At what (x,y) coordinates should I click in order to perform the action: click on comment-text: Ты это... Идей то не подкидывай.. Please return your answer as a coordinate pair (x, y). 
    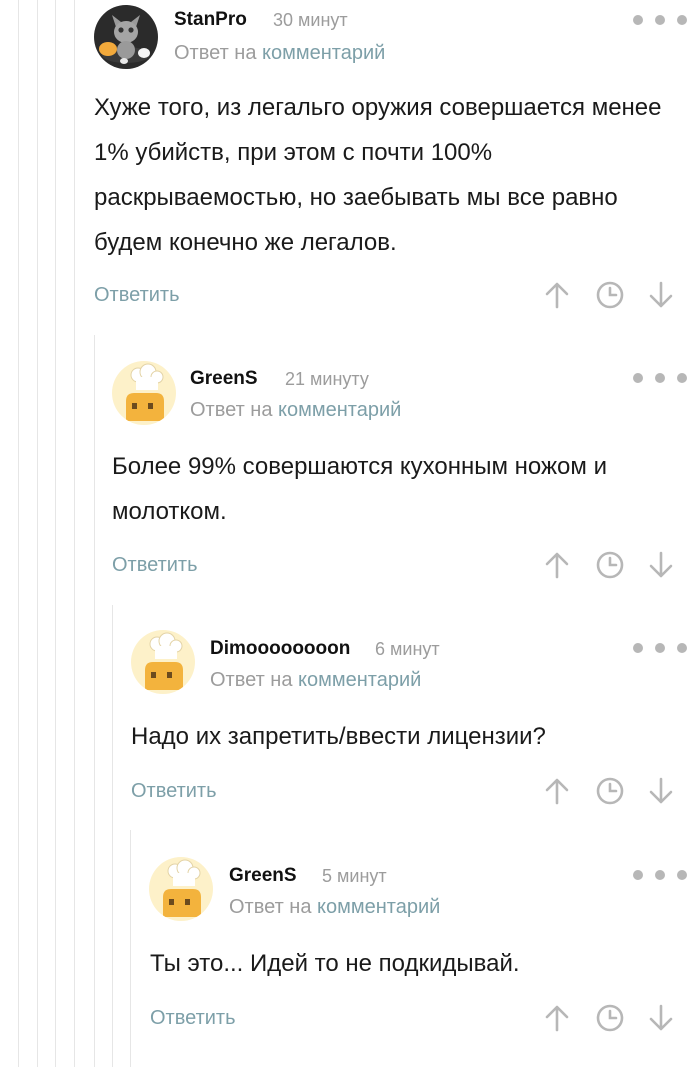
    Looking at the image, I should click on (335, 963).